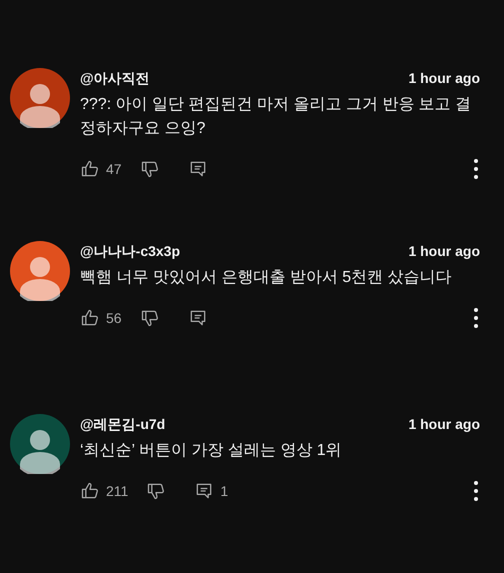  What do you see at coordinates (224, 491) in the screenshot?
I see `reply-count: 1` at bounding box center [224, 491].